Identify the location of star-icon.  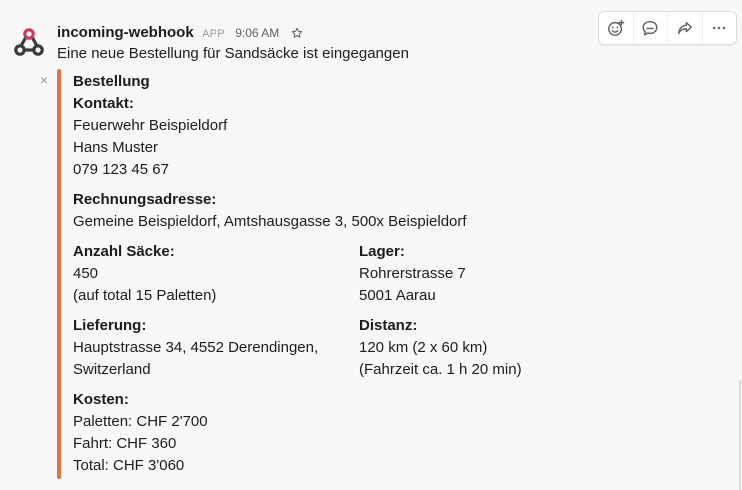
(297, 33).